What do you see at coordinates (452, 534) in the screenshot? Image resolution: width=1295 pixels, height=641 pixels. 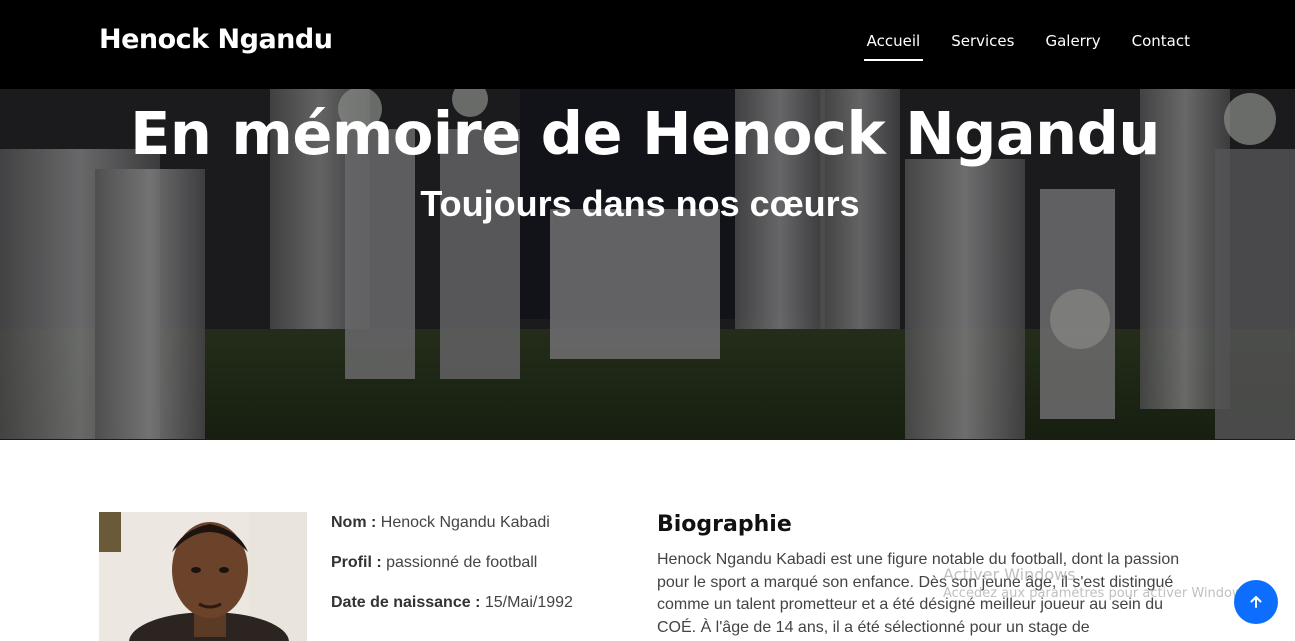 I see `info-row-name: Nom : Henock Ngandu Kabadi` at bounding box center [452, 534].